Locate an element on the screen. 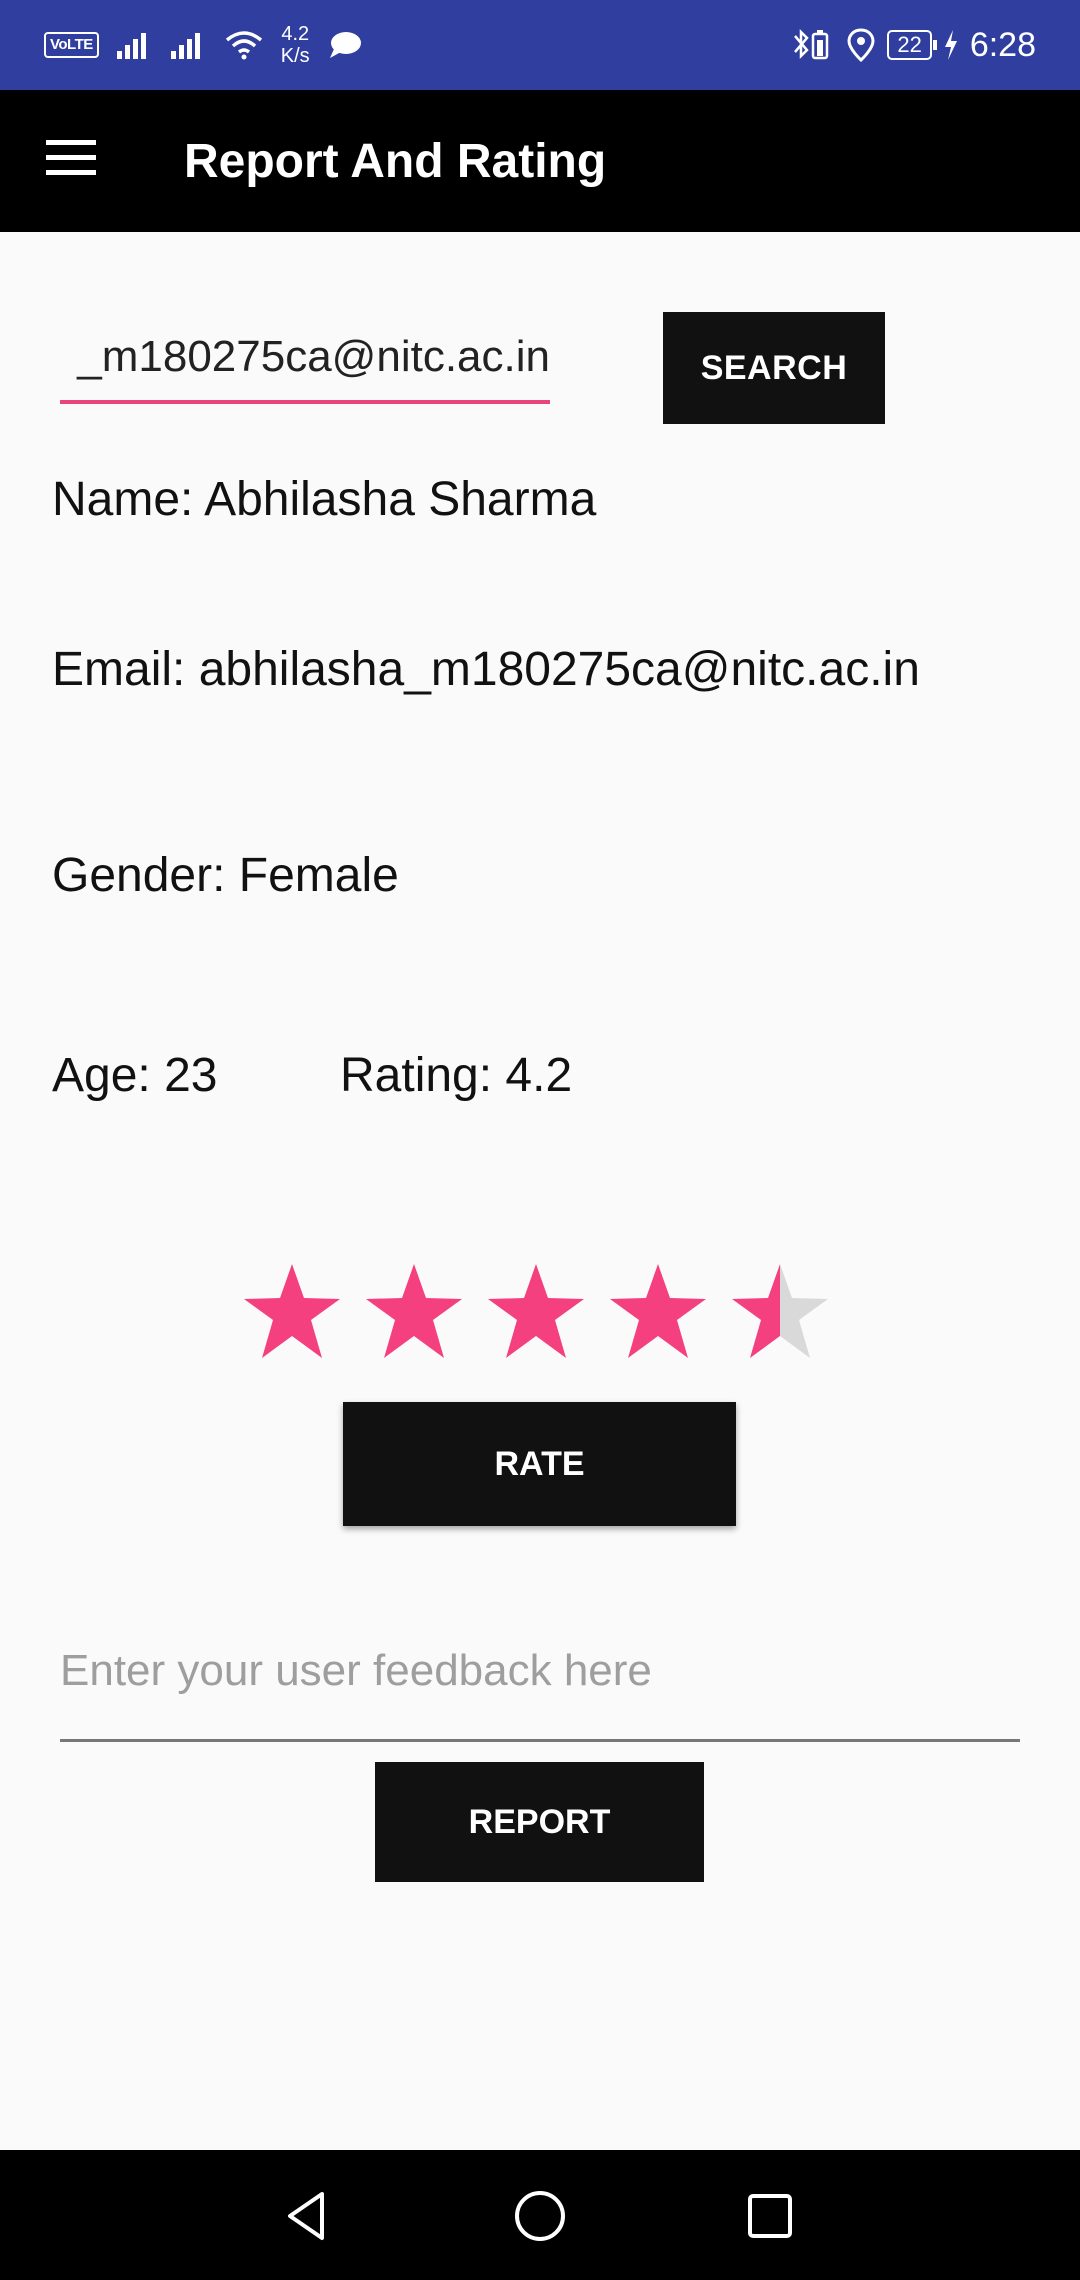 This screenshot has width=1080, height=2280. message-icon is located at coordinates (345, 45).